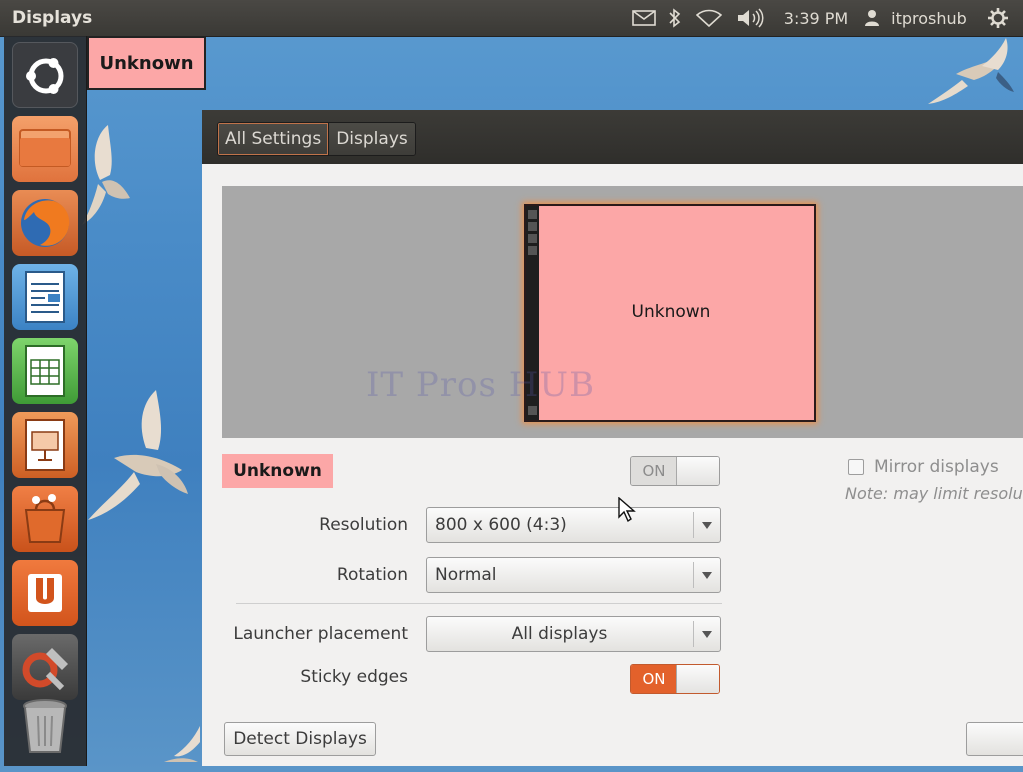 This screenshot has width=1023, height=772. Describe the element at coordinates (45, 149) in the screenshot. I see `files-icon` at that location.